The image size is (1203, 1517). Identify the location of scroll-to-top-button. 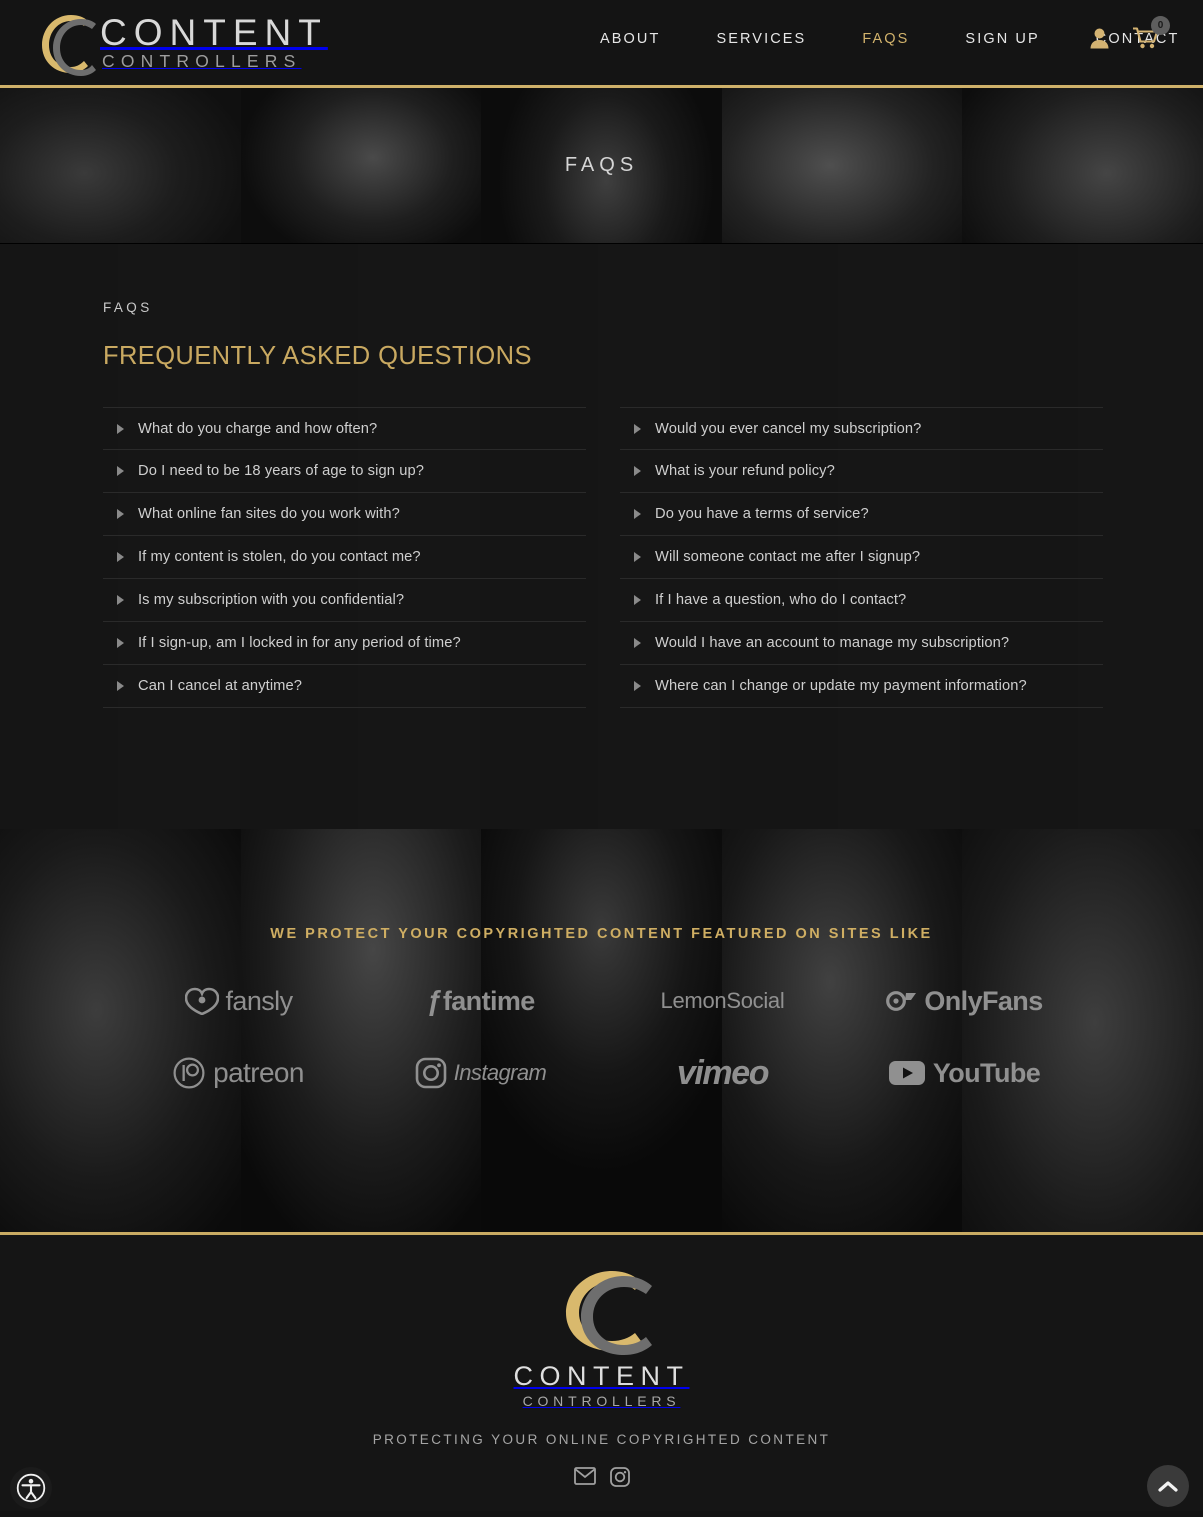
(1168, 1486).